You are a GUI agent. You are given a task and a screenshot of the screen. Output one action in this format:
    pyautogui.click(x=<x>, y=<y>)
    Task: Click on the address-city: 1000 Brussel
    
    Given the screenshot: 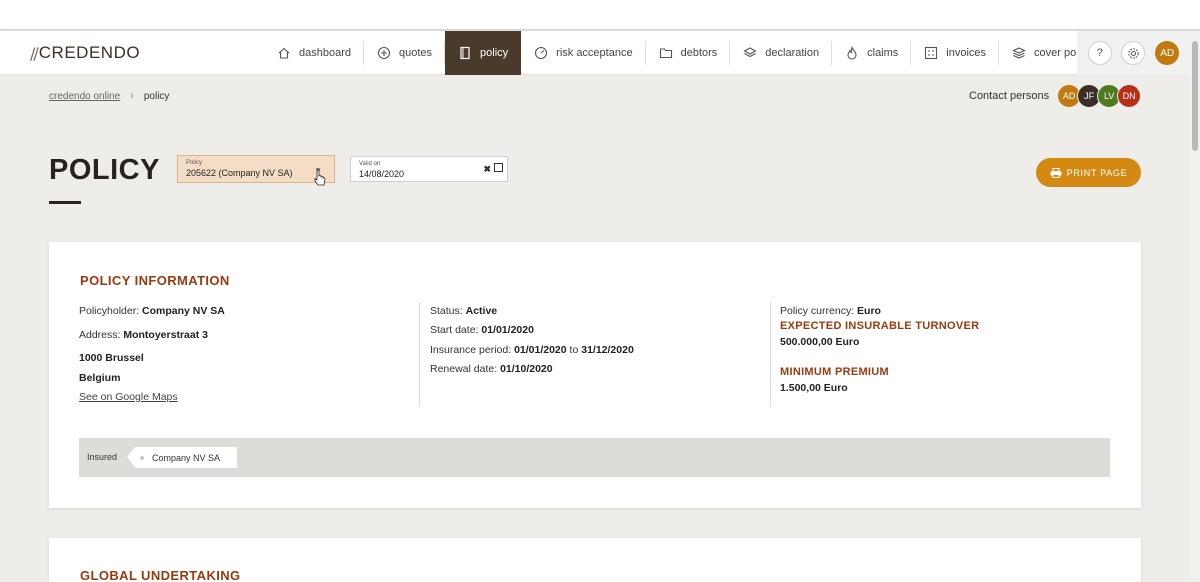 What is the action you would take?
    pyautogui.click(x=111, y=358)
    